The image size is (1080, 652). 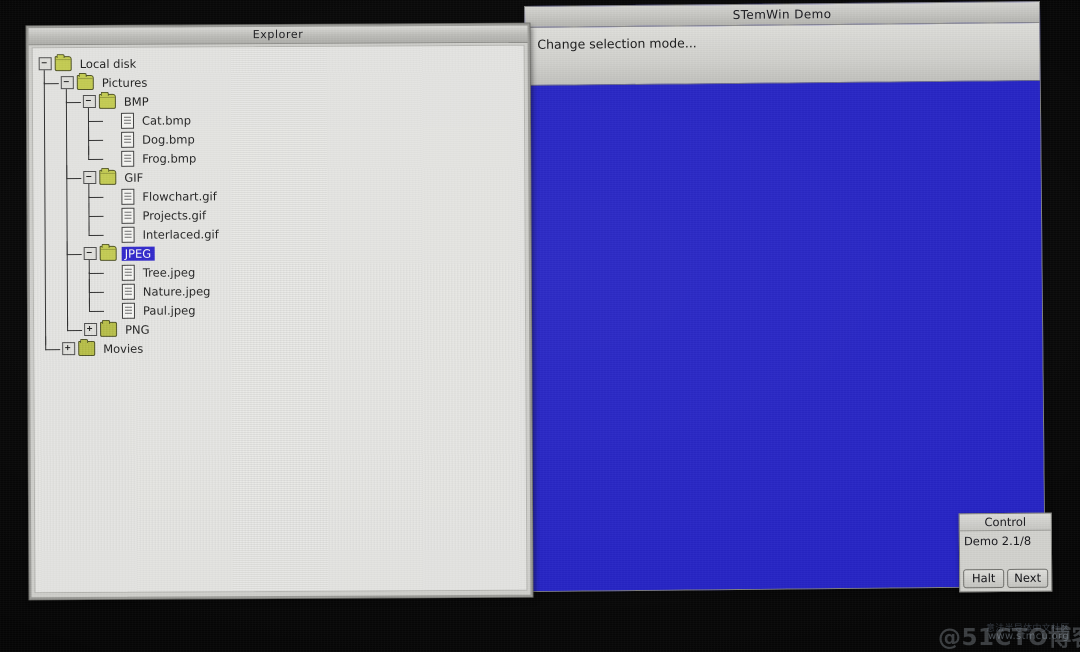 What do you see at coordinates (279, 271) in the screenshot?
I see `tree-item: Tree.jpeg` at bounding box center [279, 271].